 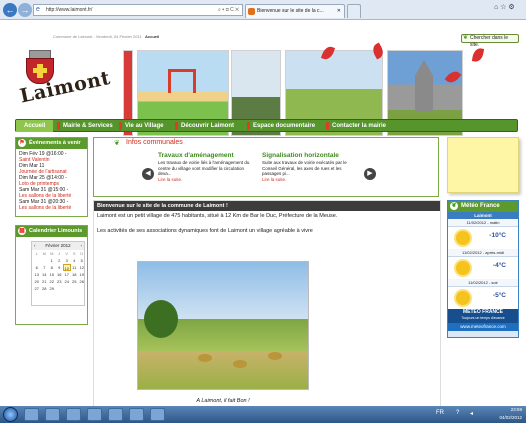 What do you see at coordinates (152, 36) in the screenshot?
I see `breadcrumb-home: Accueil` at bounding box center [152, 36].